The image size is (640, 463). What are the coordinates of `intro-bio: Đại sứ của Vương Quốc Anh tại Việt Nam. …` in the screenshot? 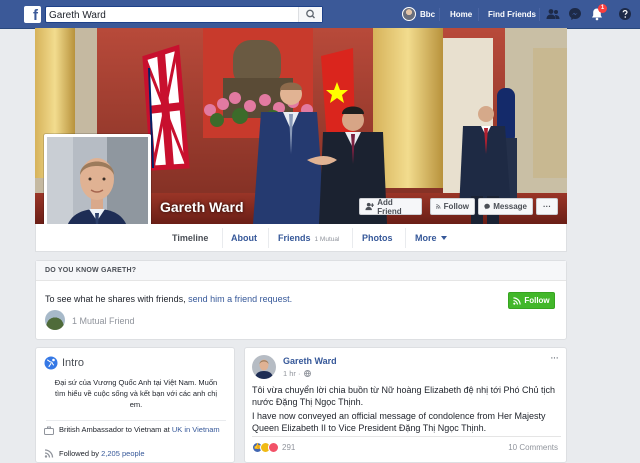 It's located at (136, 393).